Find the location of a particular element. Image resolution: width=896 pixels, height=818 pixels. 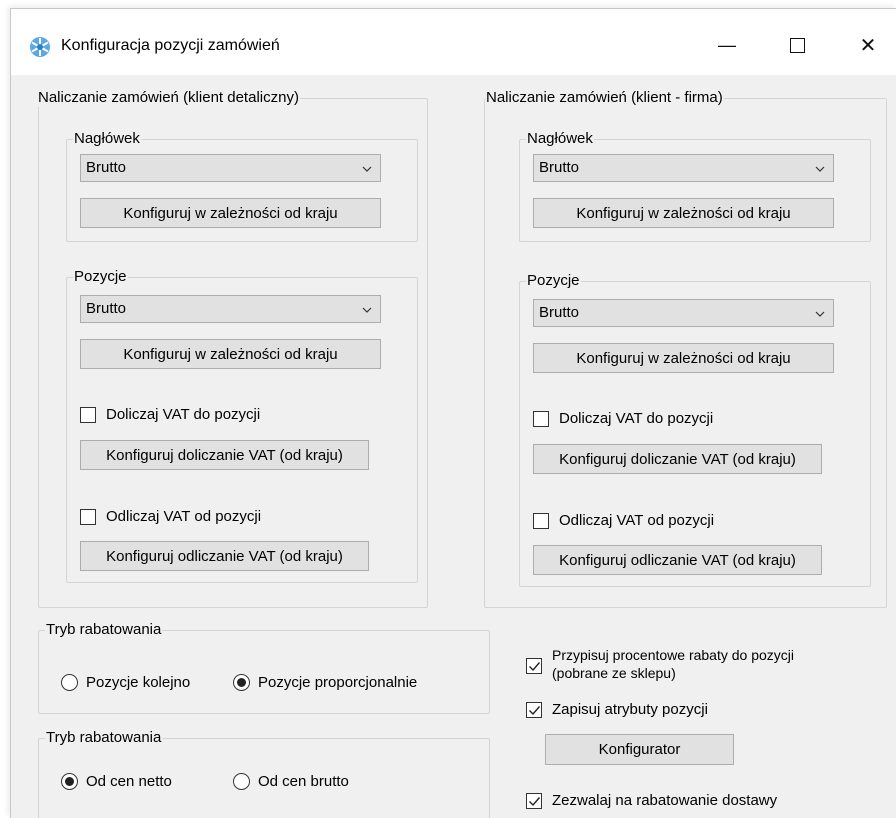

maximize-button is located at coordinates (797, 45).